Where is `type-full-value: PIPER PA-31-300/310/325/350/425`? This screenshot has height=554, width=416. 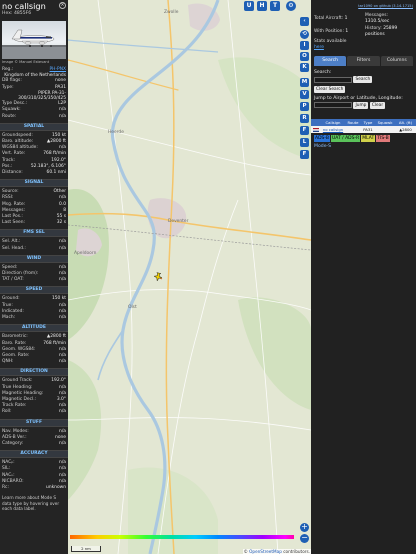 type-full-value: PIPER PA-31-300/310/325/350/425 is located at coordinates (42, 96).